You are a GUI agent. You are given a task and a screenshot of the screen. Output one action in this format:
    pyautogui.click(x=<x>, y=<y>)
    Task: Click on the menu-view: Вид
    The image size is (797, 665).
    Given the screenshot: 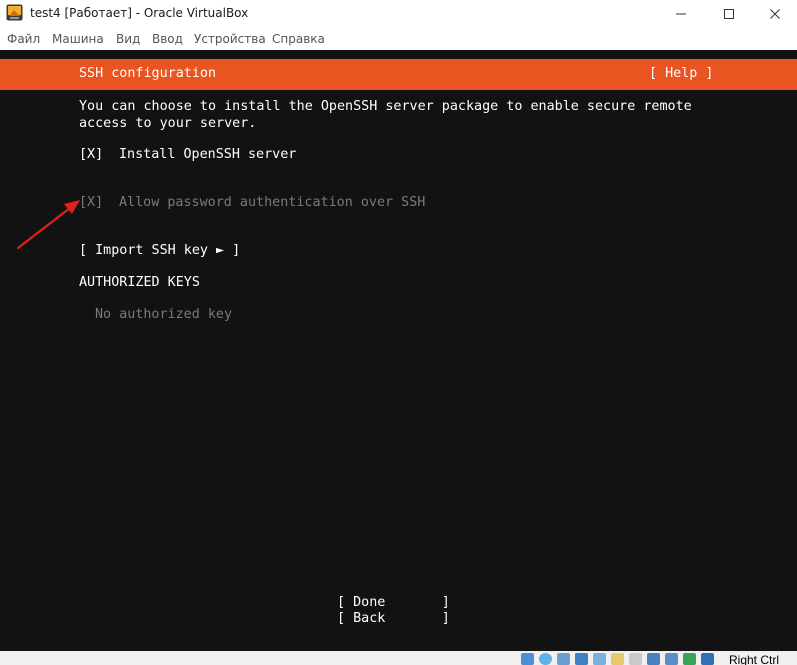 What is the action you would take?
    pyautogui.click(x=128, y=39)
    